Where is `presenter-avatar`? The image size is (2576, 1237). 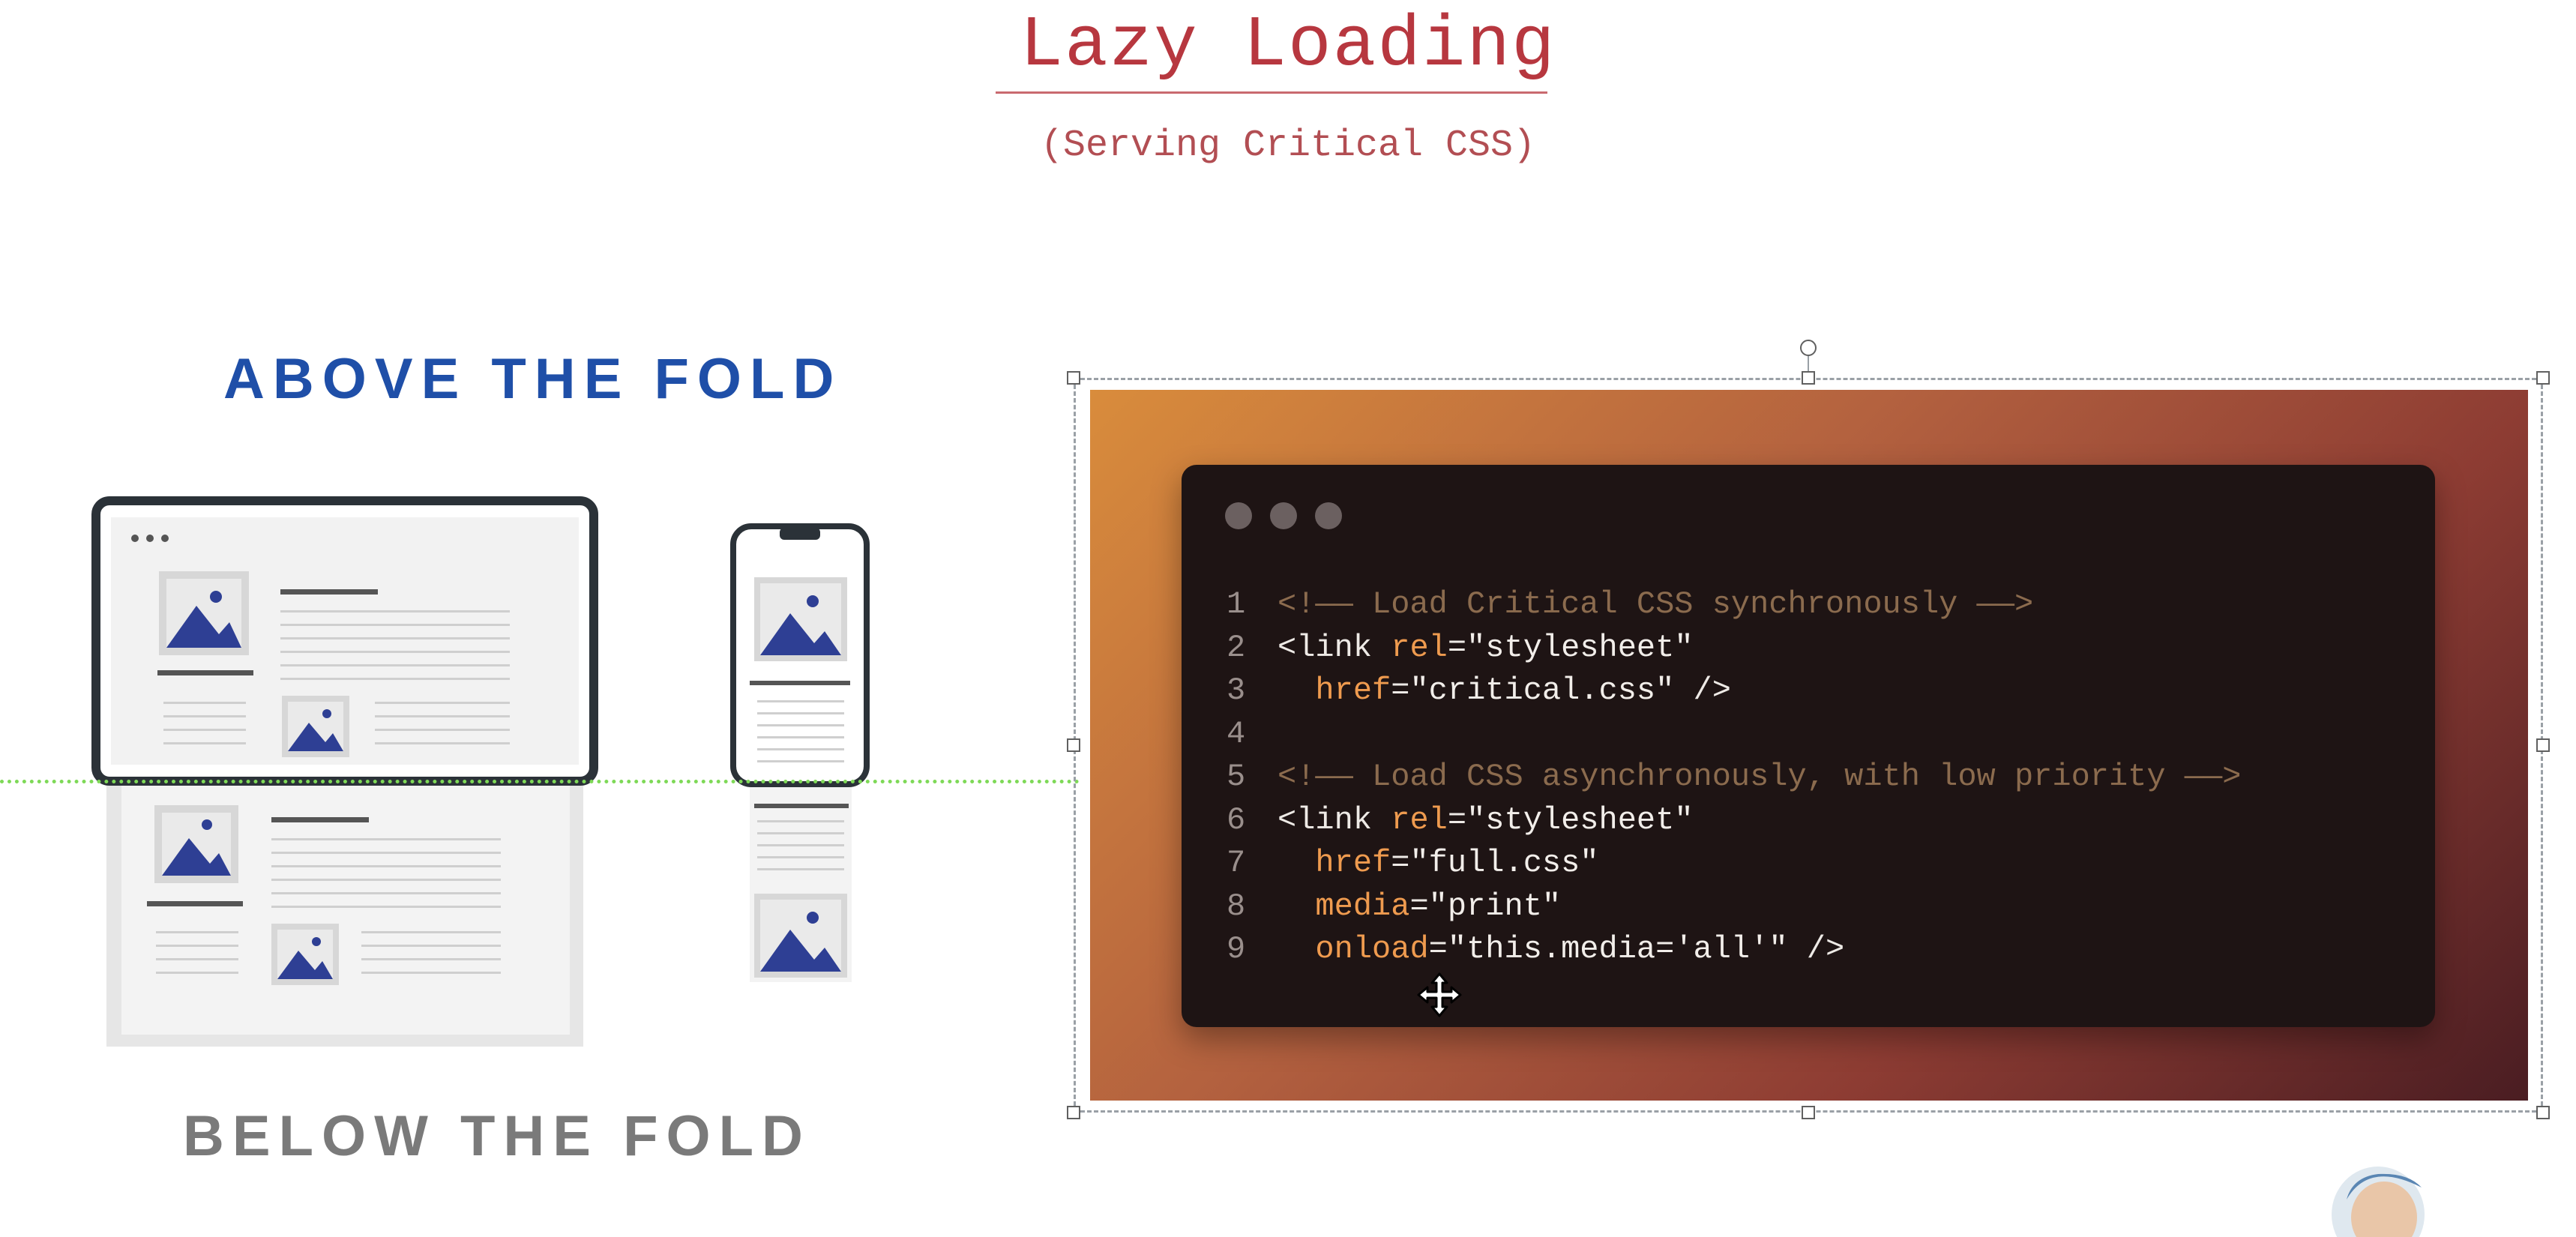
presenter-avatar is located at coordinates (2378, 1202).